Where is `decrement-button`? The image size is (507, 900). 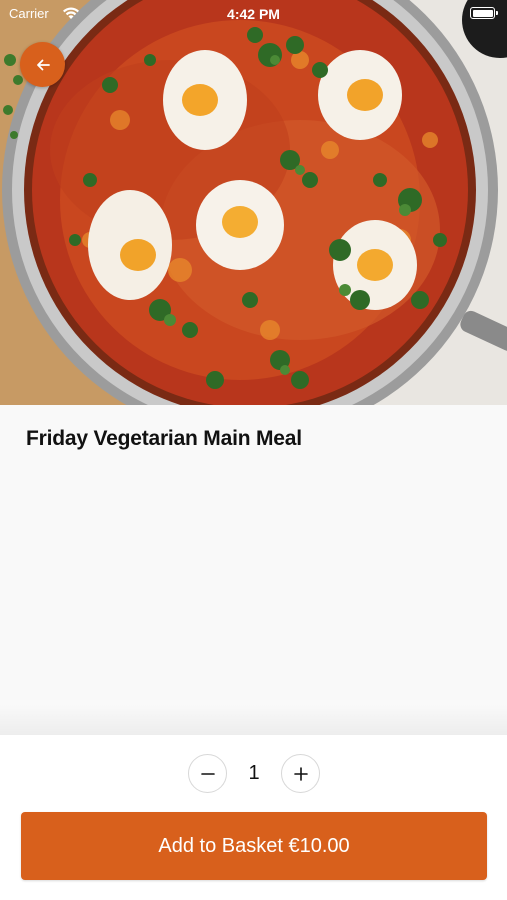
decrement-button is located at coordinates (207, 773).